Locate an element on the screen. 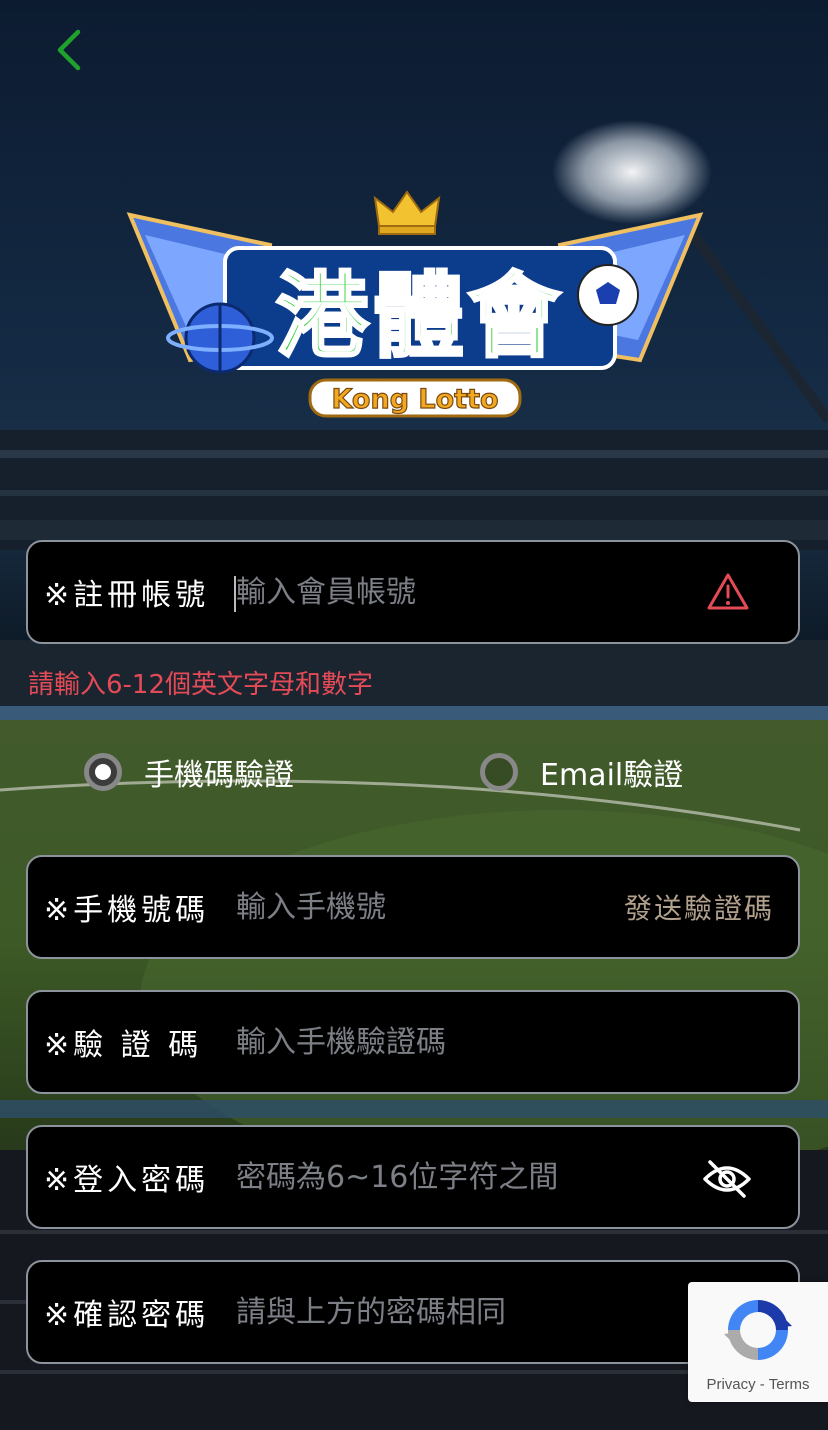  logo-subtitle: Kong Lotto is located at coordinates (414, 399).